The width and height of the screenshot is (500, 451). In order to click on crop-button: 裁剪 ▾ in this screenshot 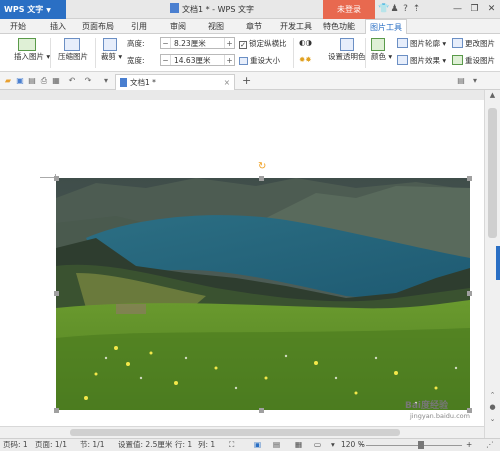, I will do `click(111, 50)`.